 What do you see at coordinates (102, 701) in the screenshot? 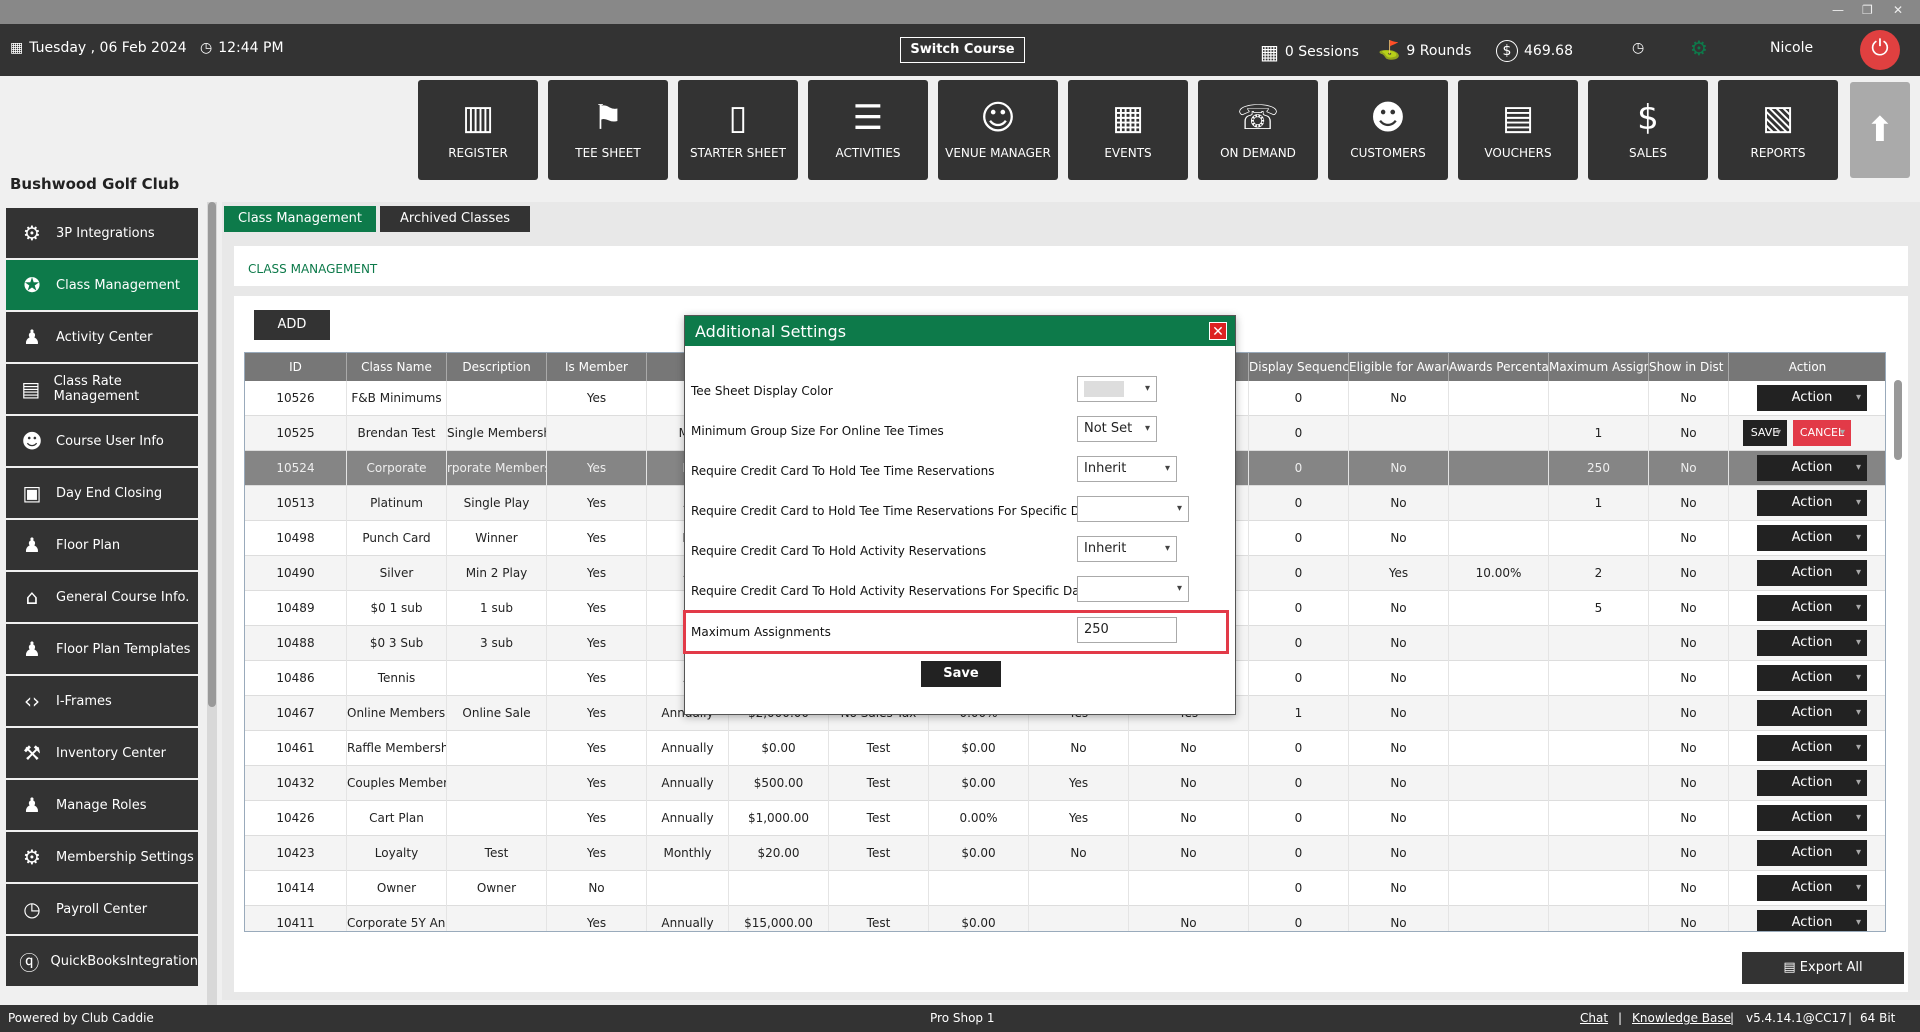
I see `sidebar-item-iframes: ‹› I-Frames` at bounding box center [102, 701].